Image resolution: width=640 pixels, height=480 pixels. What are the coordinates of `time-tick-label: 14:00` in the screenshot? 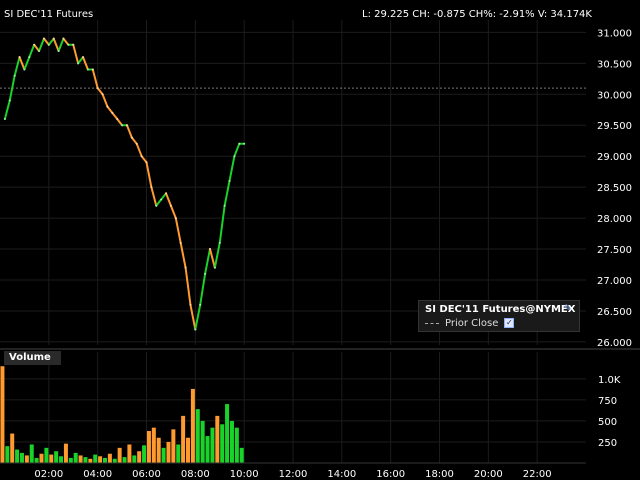 It's located at (341, 474).